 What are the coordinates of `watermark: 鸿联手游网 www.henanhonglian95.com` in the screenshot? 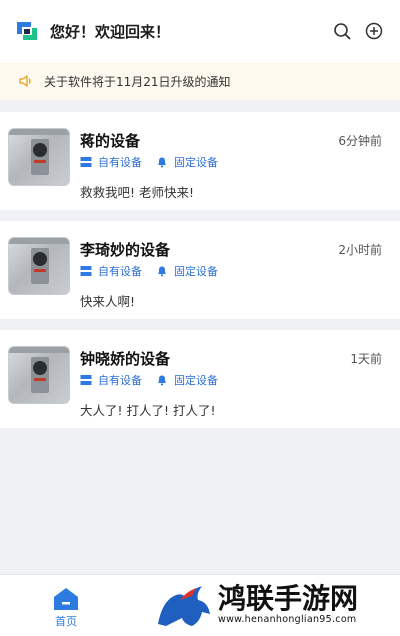 It's located at (272, 604).